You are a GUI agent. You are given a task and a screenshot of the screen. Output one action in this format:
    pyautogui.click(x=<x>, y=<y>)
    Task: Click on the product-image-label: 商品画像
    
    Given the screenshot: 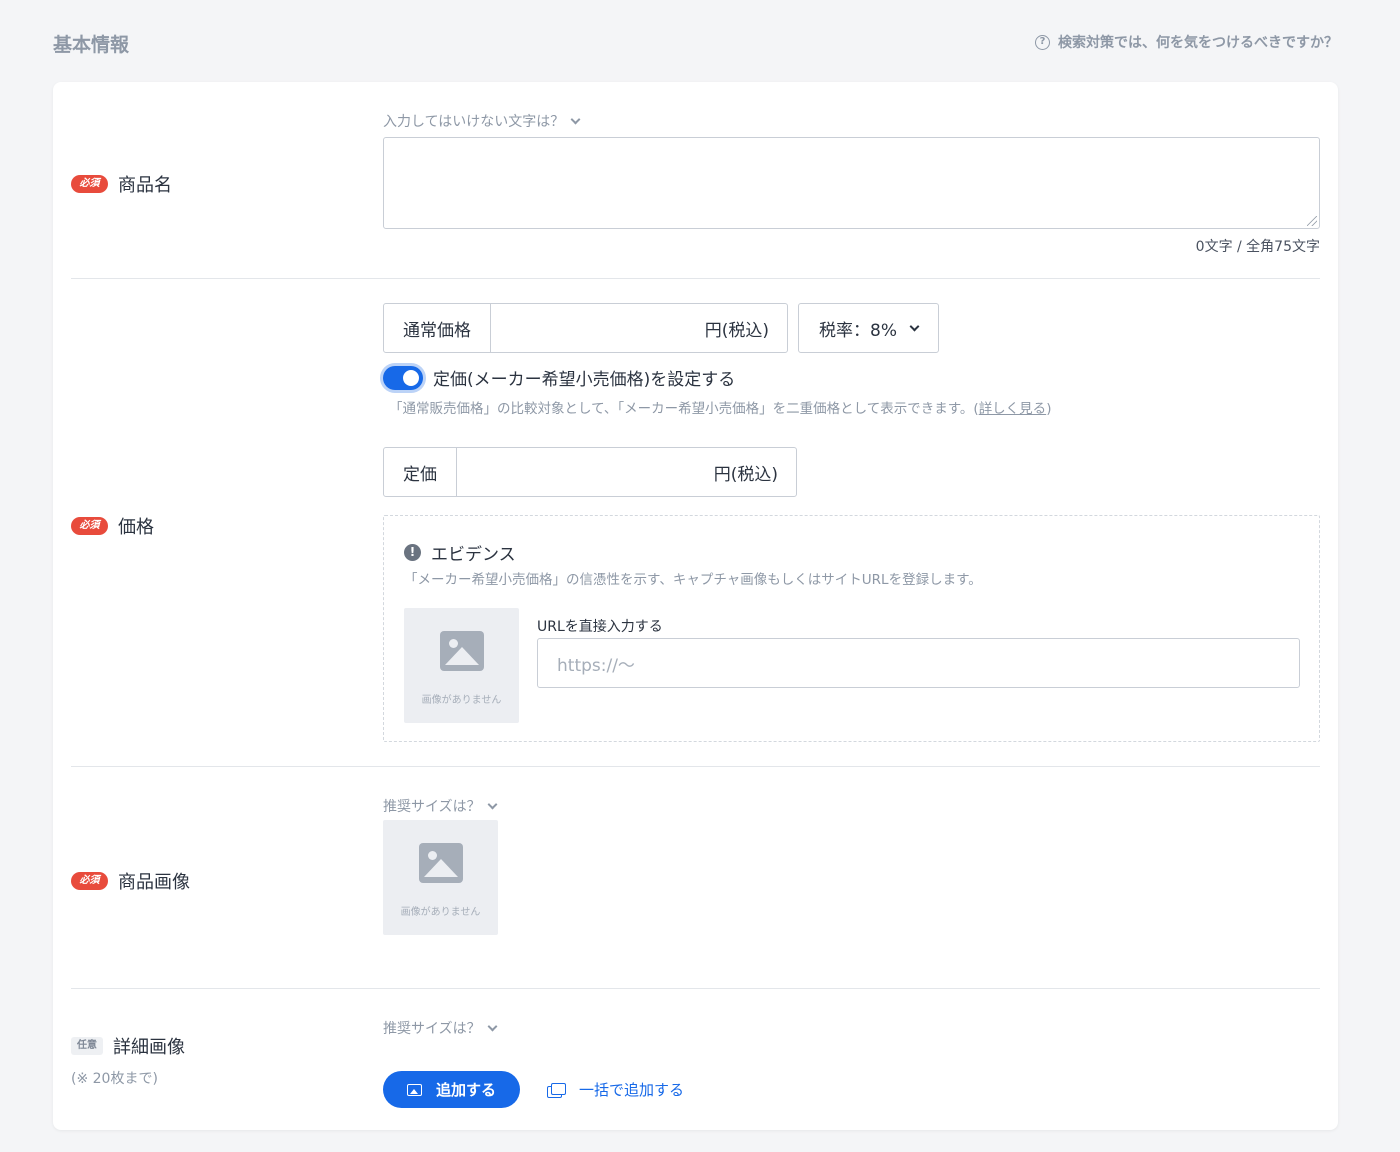 What is the action you would take?
    pyautogui.click(x=154, y=882)
    